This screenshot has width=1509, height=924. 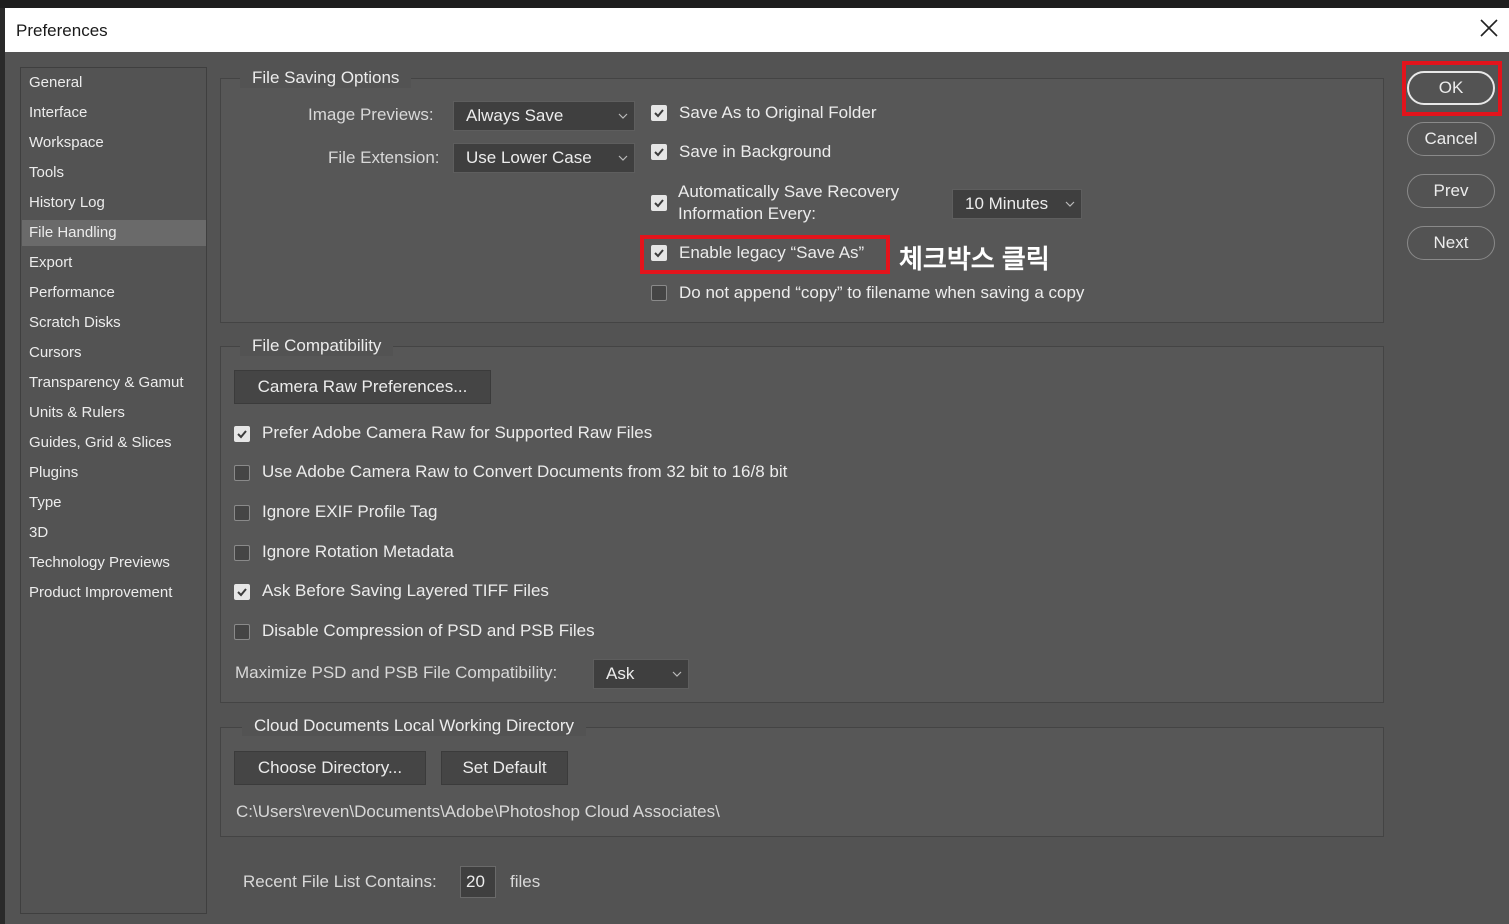 I want to click on sidebar-item-plugins: Plugins, so click(x=114, y=473).